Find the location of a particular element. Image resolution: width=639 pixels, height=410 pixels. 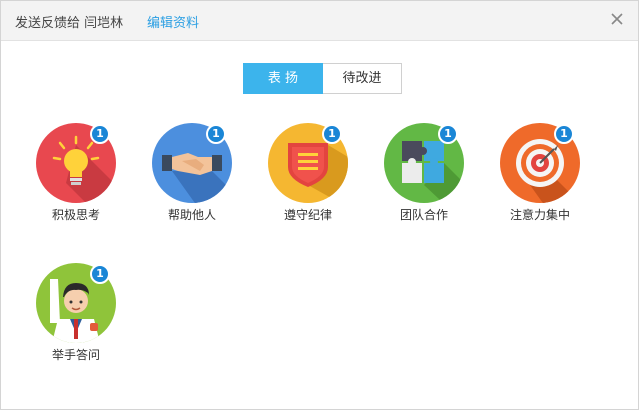

badge-label: 帮助他人 is located at coordinates (191, 215).